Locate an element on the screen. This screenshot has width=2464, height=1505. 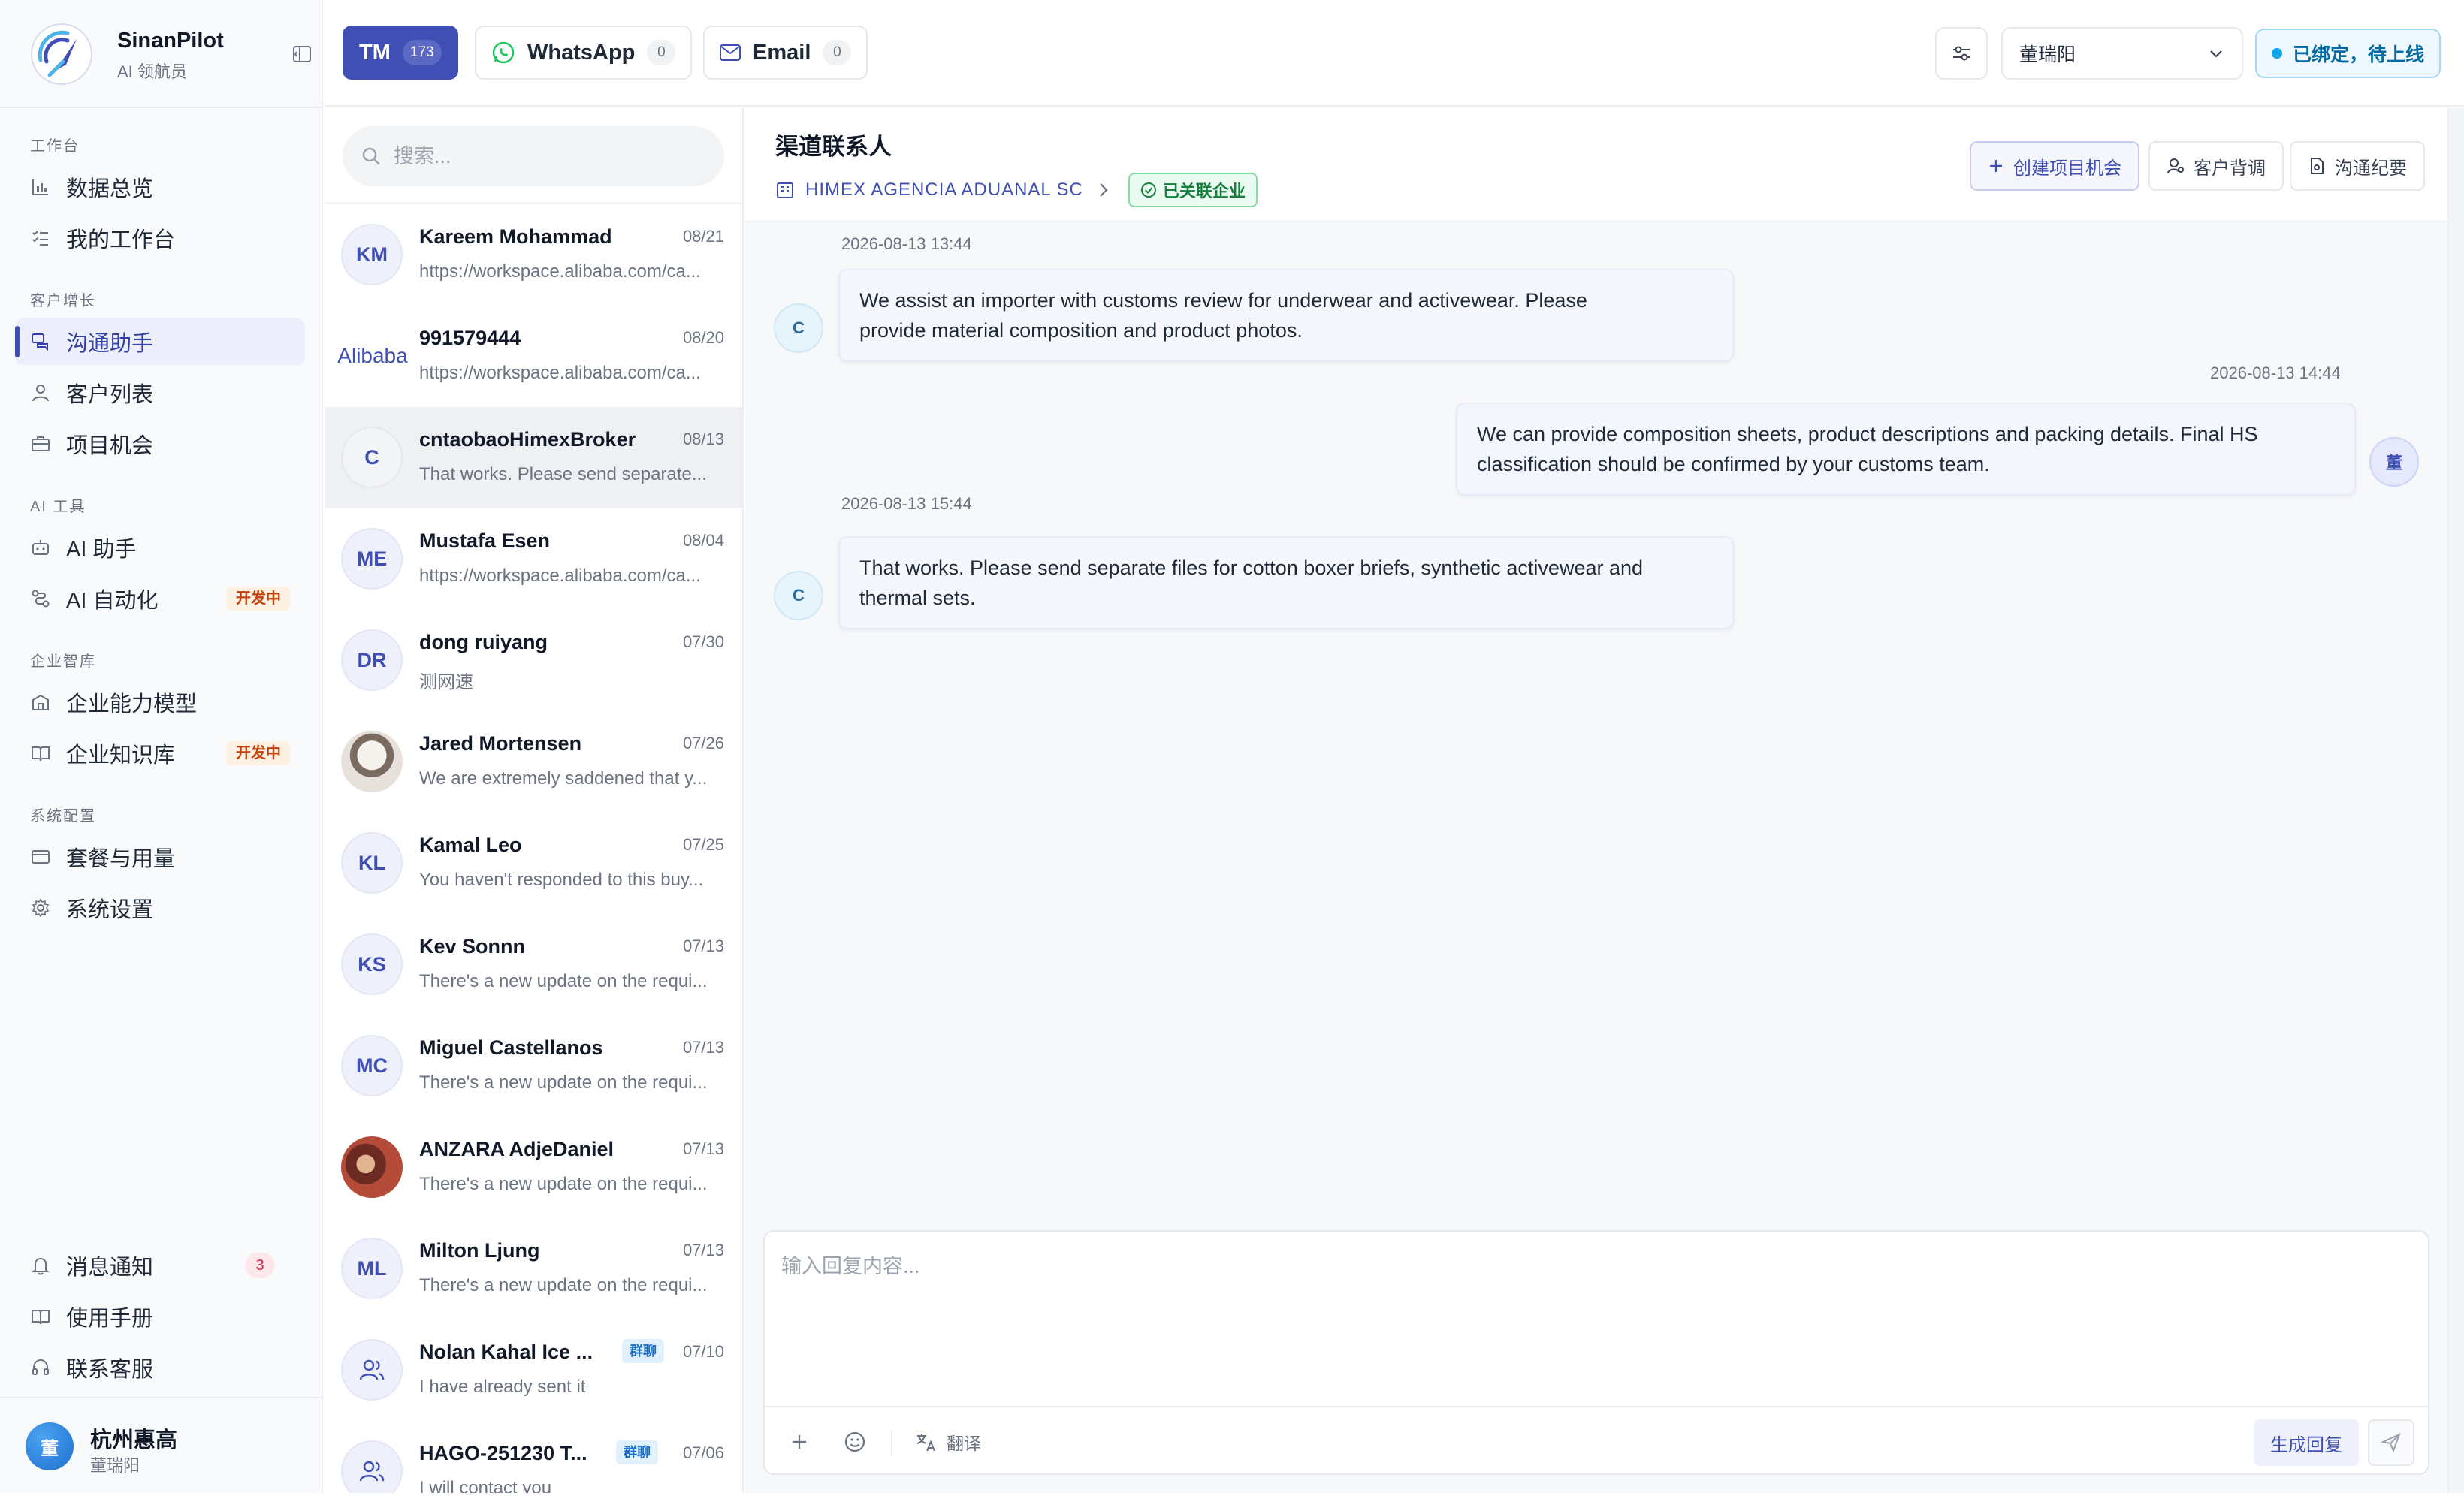
sidebar-item-my-workbench: 我的工作台 is located at coordinates (160, 238).